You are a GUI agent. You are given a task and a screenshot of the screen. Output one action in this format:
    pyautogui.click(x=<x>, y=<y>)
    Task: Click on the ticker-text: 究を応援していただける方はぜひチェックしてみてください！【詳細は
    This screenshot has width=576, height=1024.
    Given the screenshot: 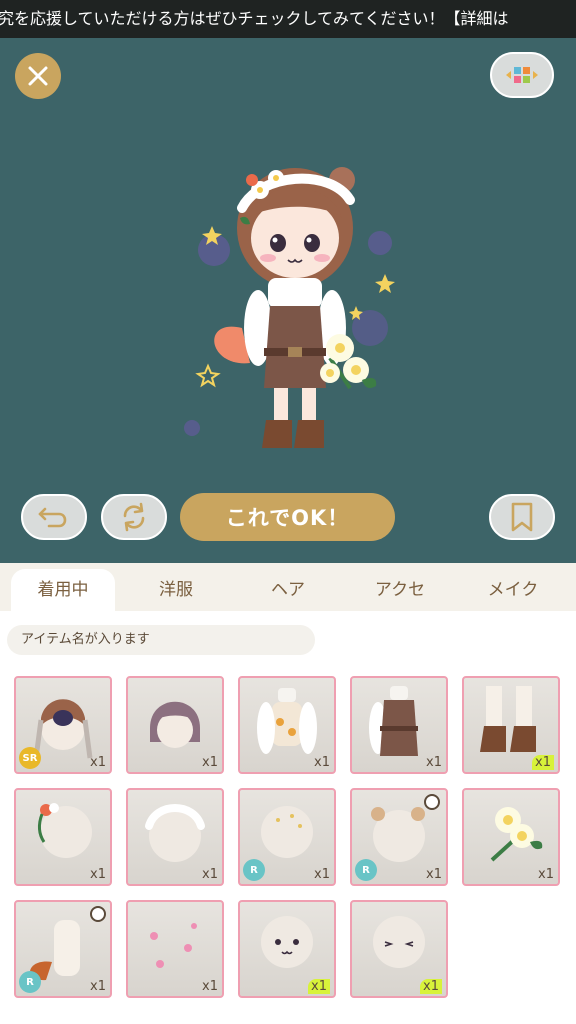 What is the action you would take?
    pyautogui.click(x=254, y=18)
    